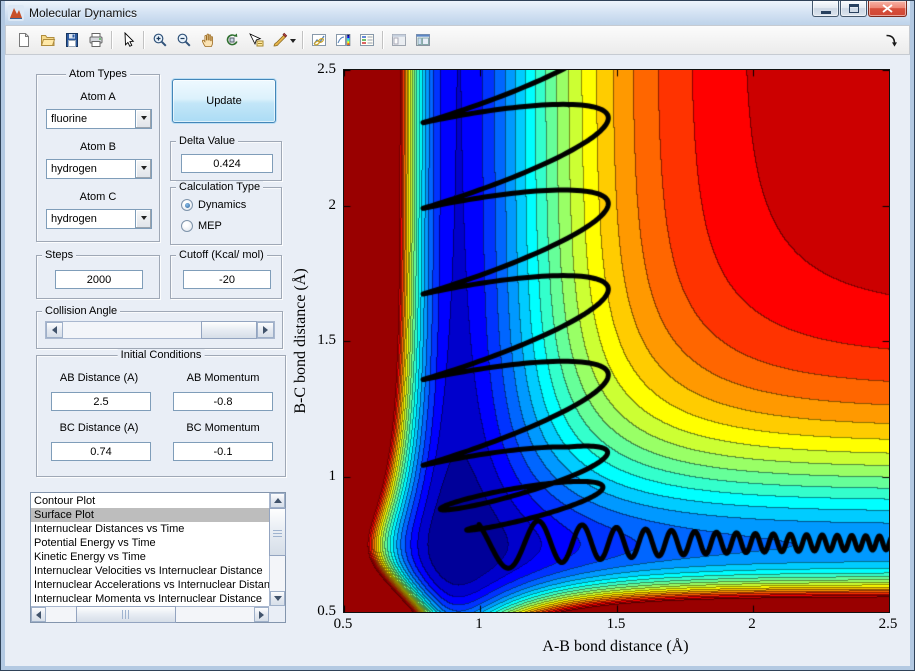 This screenshot has width=915, height=671. Describe the element at coordinates (277, 614) in the screenshot. I see `scrollbar-corner` at that location.